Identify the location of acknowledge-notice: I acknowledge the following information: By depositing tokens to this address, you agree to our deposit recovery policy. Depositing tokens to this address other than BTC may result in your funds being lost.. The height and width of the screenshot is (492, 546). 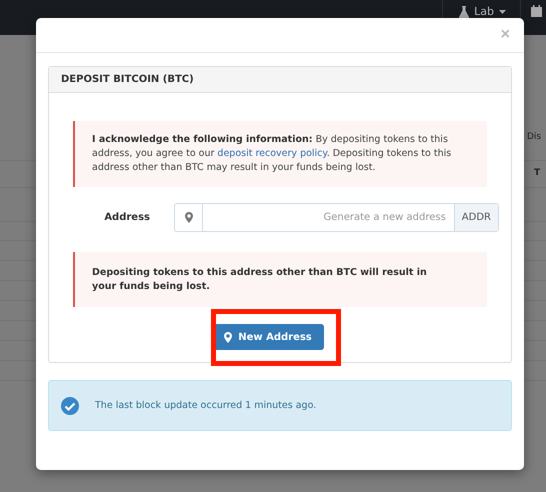
(280, 154).